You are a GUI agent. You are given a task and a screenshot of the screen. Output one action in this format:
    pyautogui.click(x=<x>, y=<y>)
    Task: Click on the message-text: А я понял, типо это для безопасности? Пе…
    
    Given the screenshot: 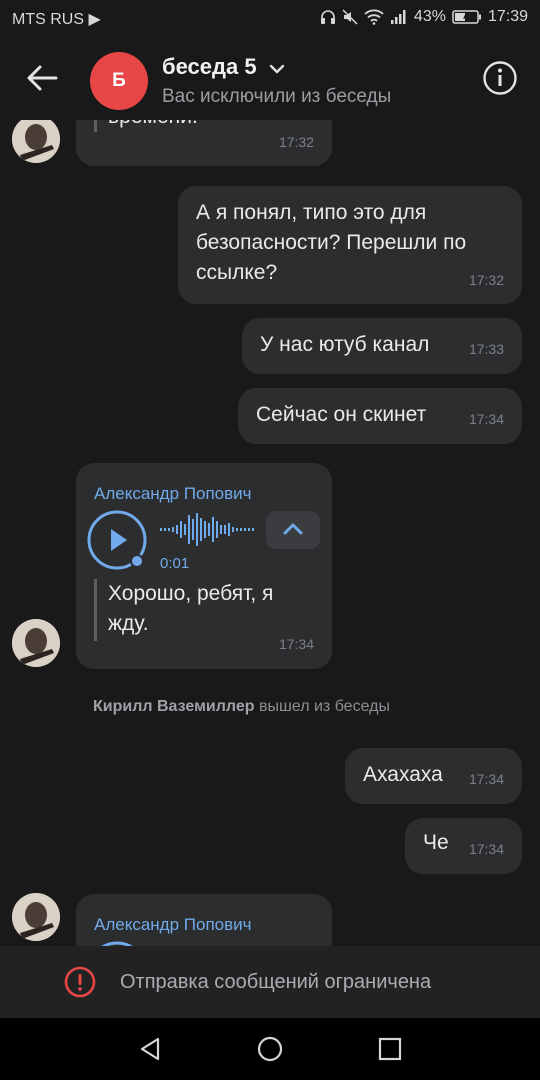 What is the action you would take?
    pyautogui.click(x=331, y=242)
    